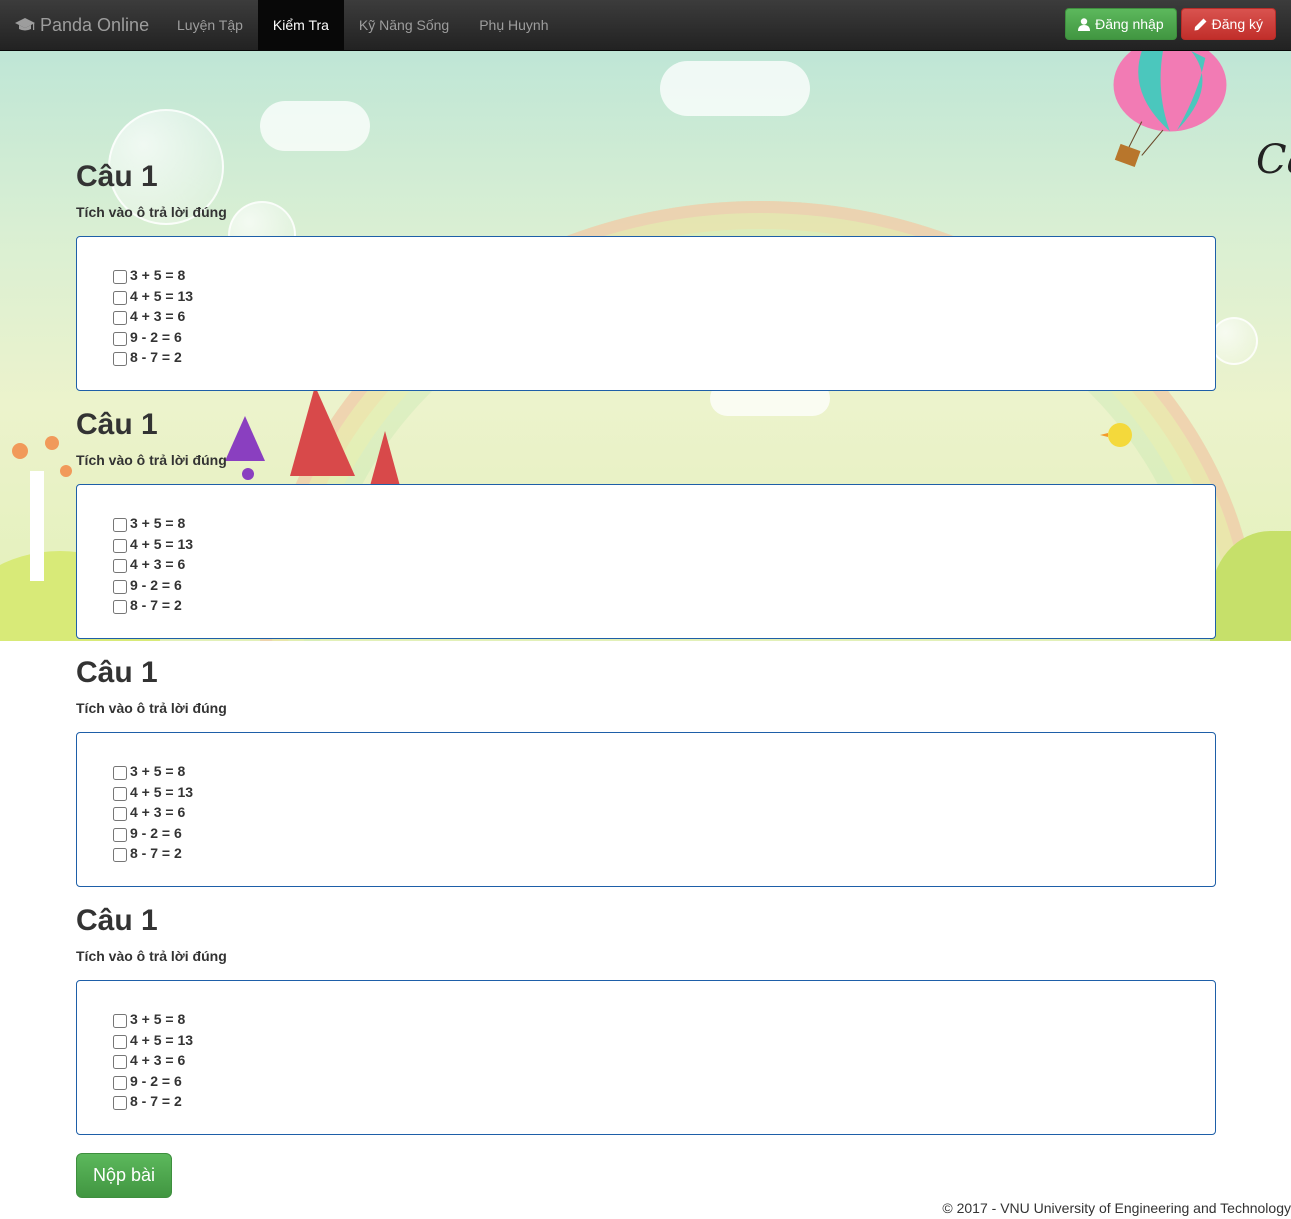  I want to click on nav-item-phu-huynh: Phụ Huynh, so click(513, 25).